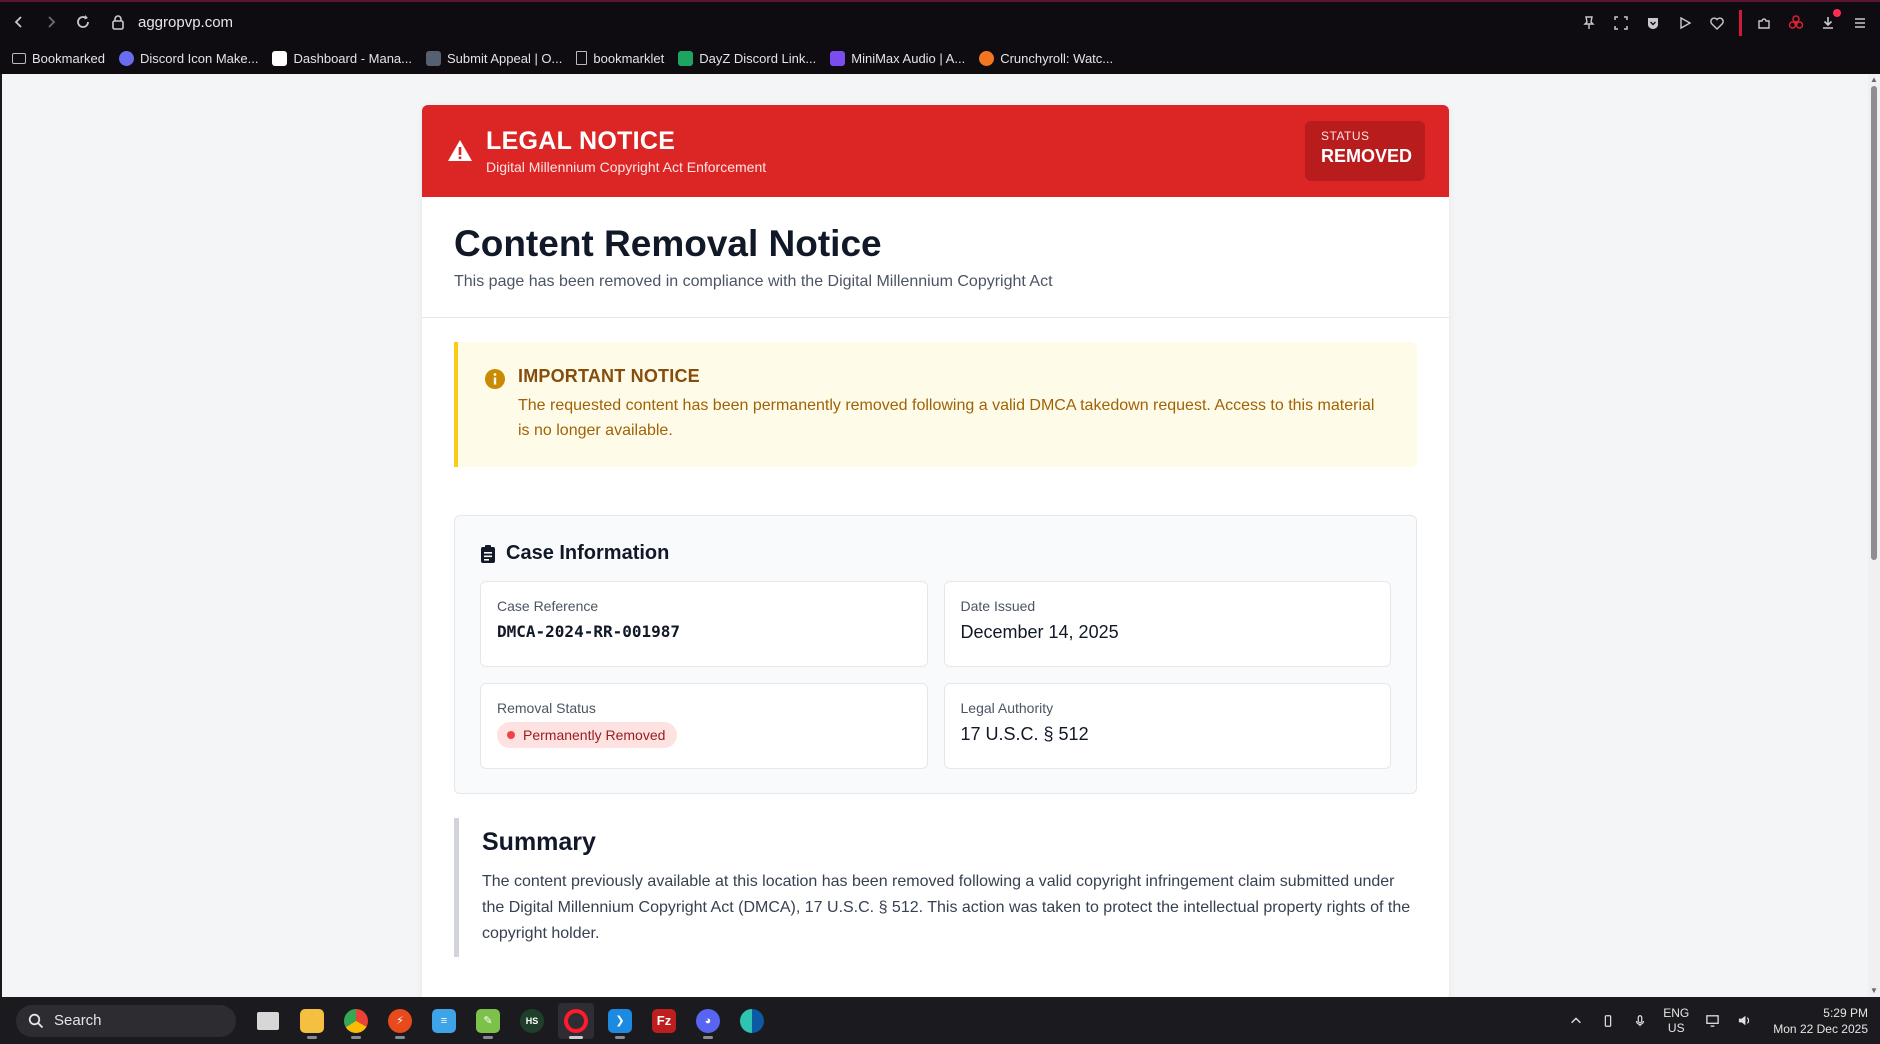 The height and width of the screenshot is (1044, 1880). Describe the element at coordinates (444, 1021) in the screenshot. I see `notepad-app: ≡` at that location.